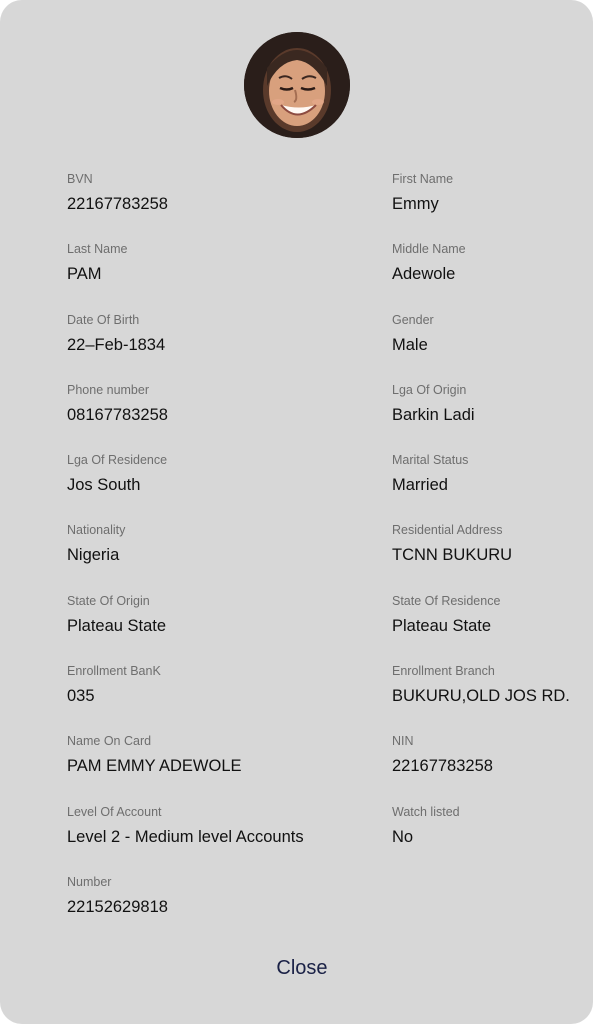 This screenshot has height=1024, width=593. What do you see at coordinates (413, 319) in the screenshot?
I see `field-label: Gender` at bounding box center [413, 319].